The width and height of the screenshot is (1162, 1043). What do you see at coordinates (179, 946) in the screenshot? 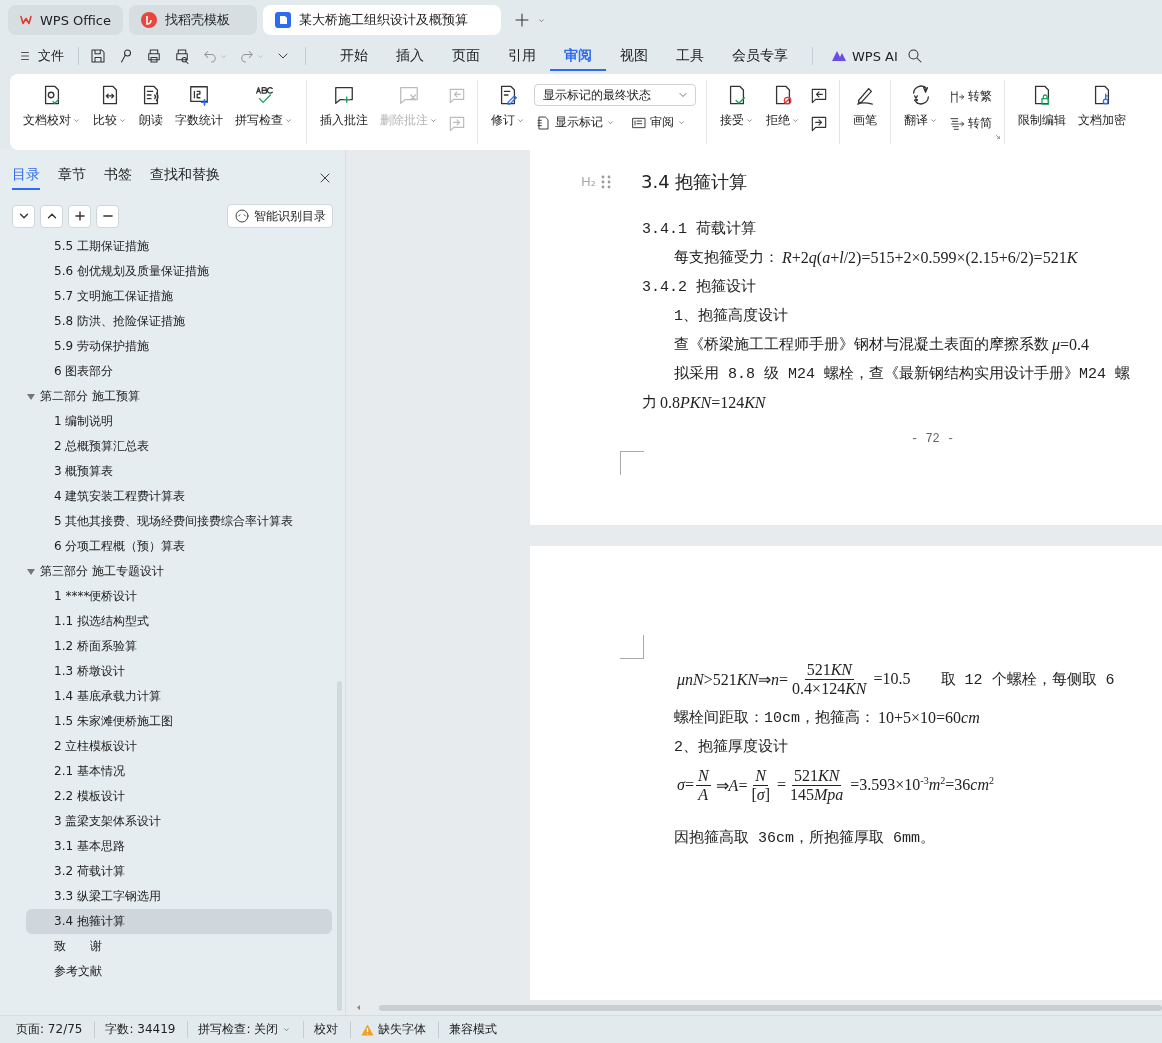
I see `toc-item: 致 谢` at bounding box center [179, 946].